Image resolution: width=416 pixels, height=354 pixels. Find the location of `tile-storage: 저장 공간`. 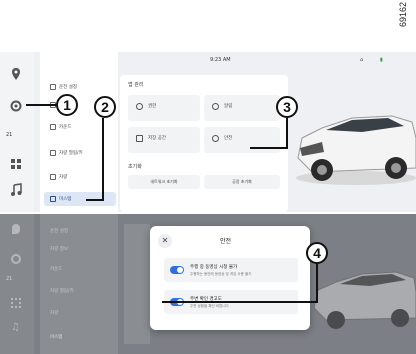

tile-storage: 저장 공간 is located at coordinates (164, 140).